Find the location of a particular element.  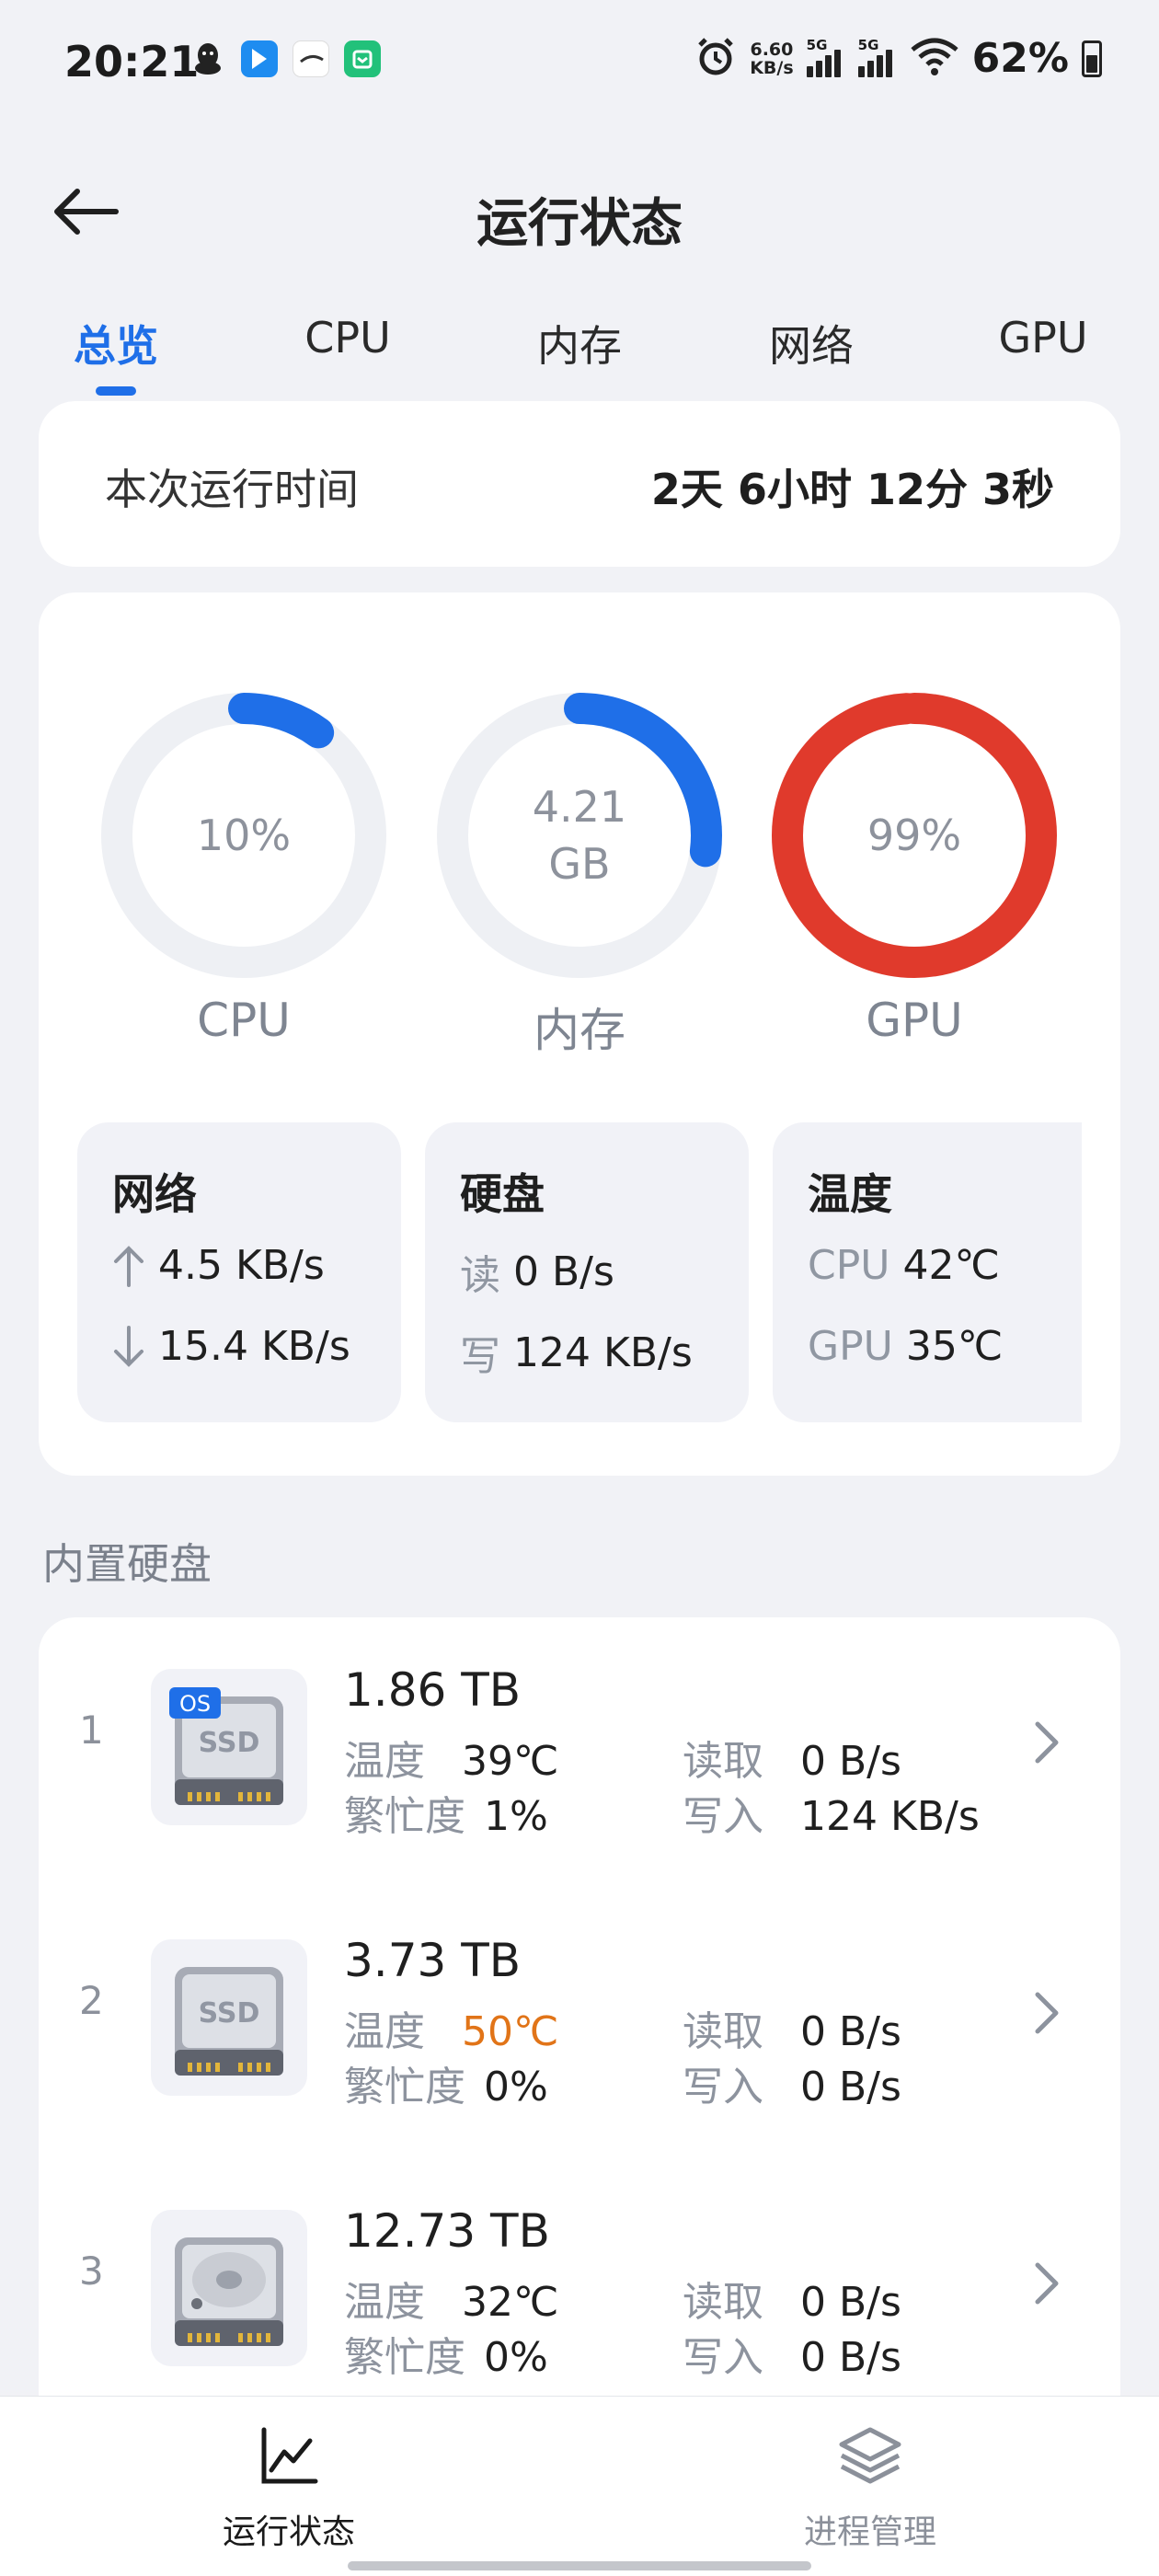

qq-icon is located at coordinates (207, 58).